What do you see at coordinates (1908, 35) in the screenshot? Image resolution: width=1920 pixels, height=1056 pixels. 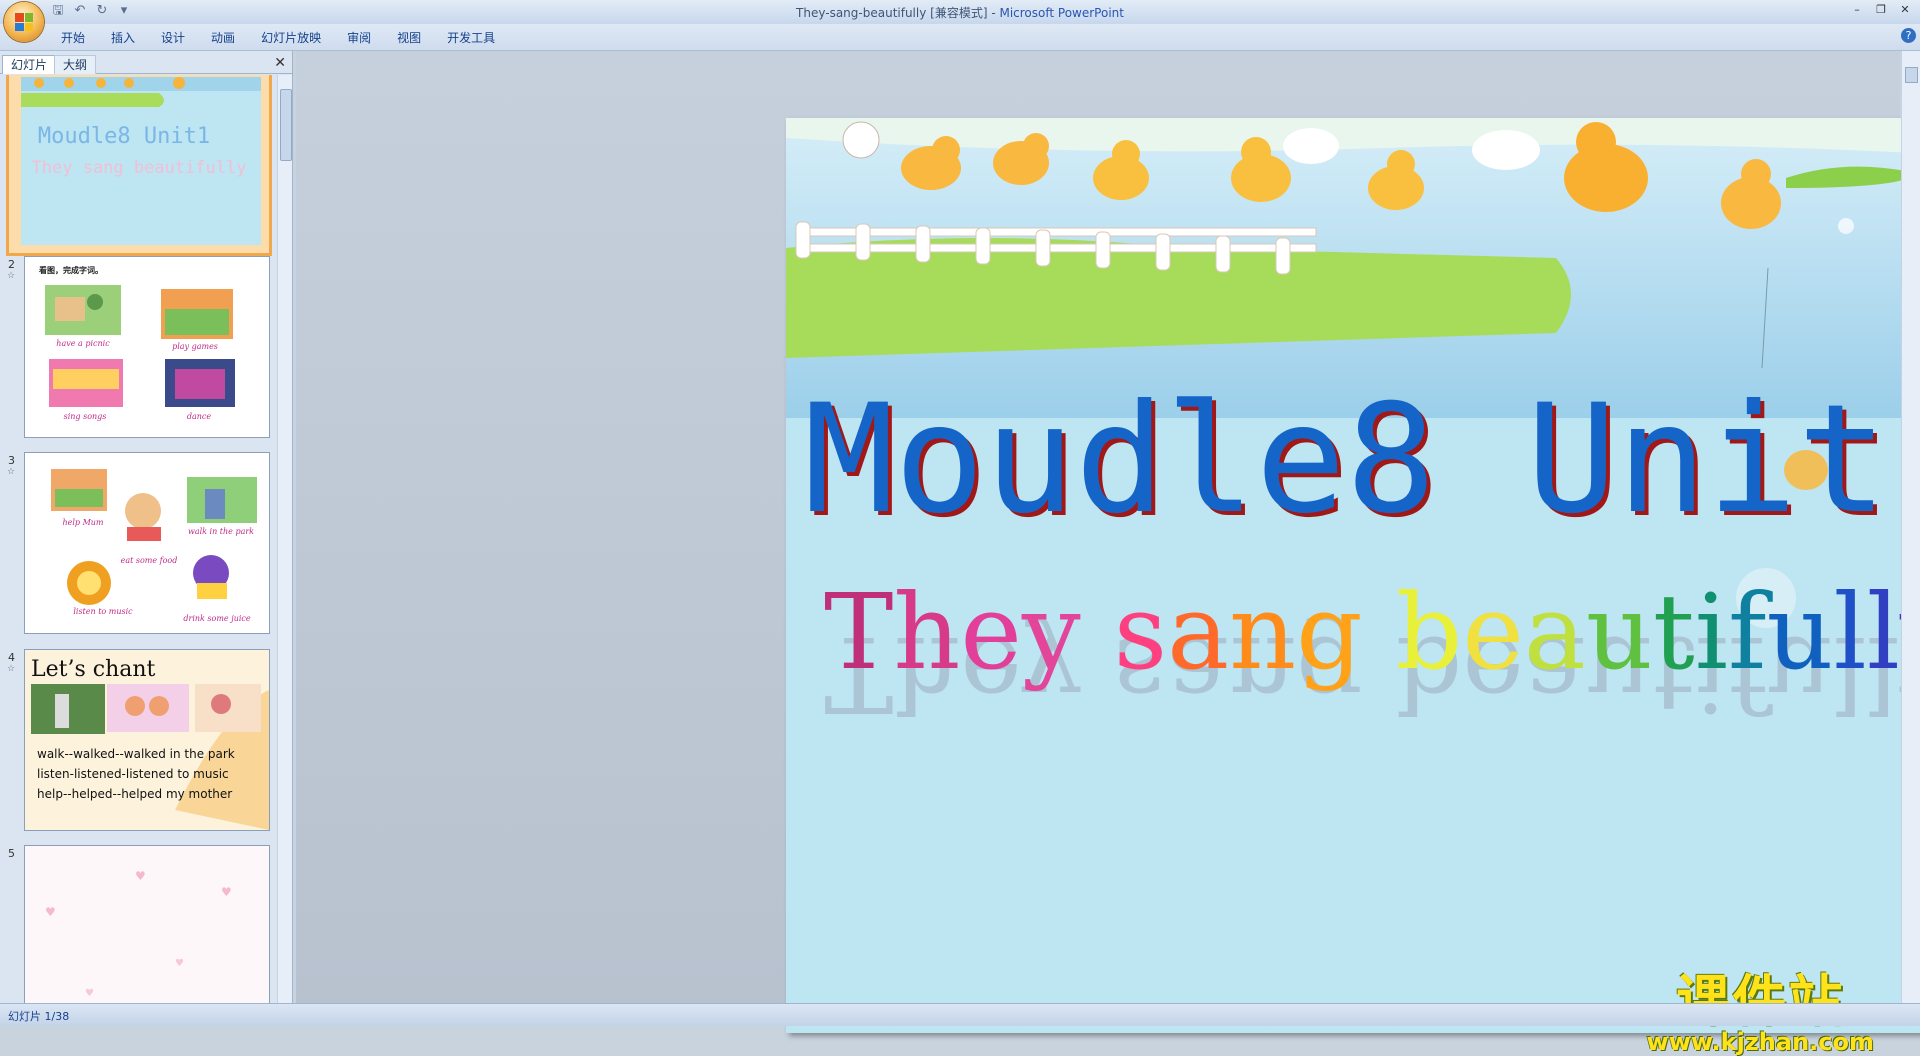 I see `help-icon: ?` at bounding box center [1908, 35].